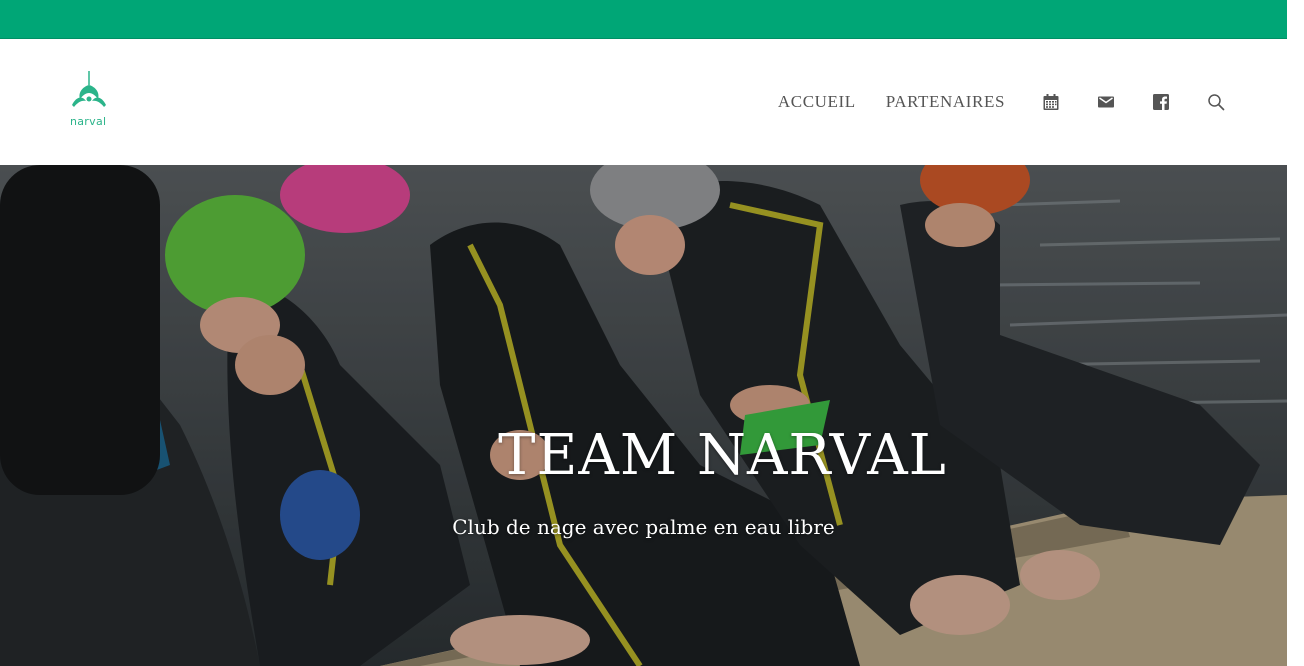  I want to click on hero-subtitle: Club de nage avec palme en eau libre, so click(643, 527).